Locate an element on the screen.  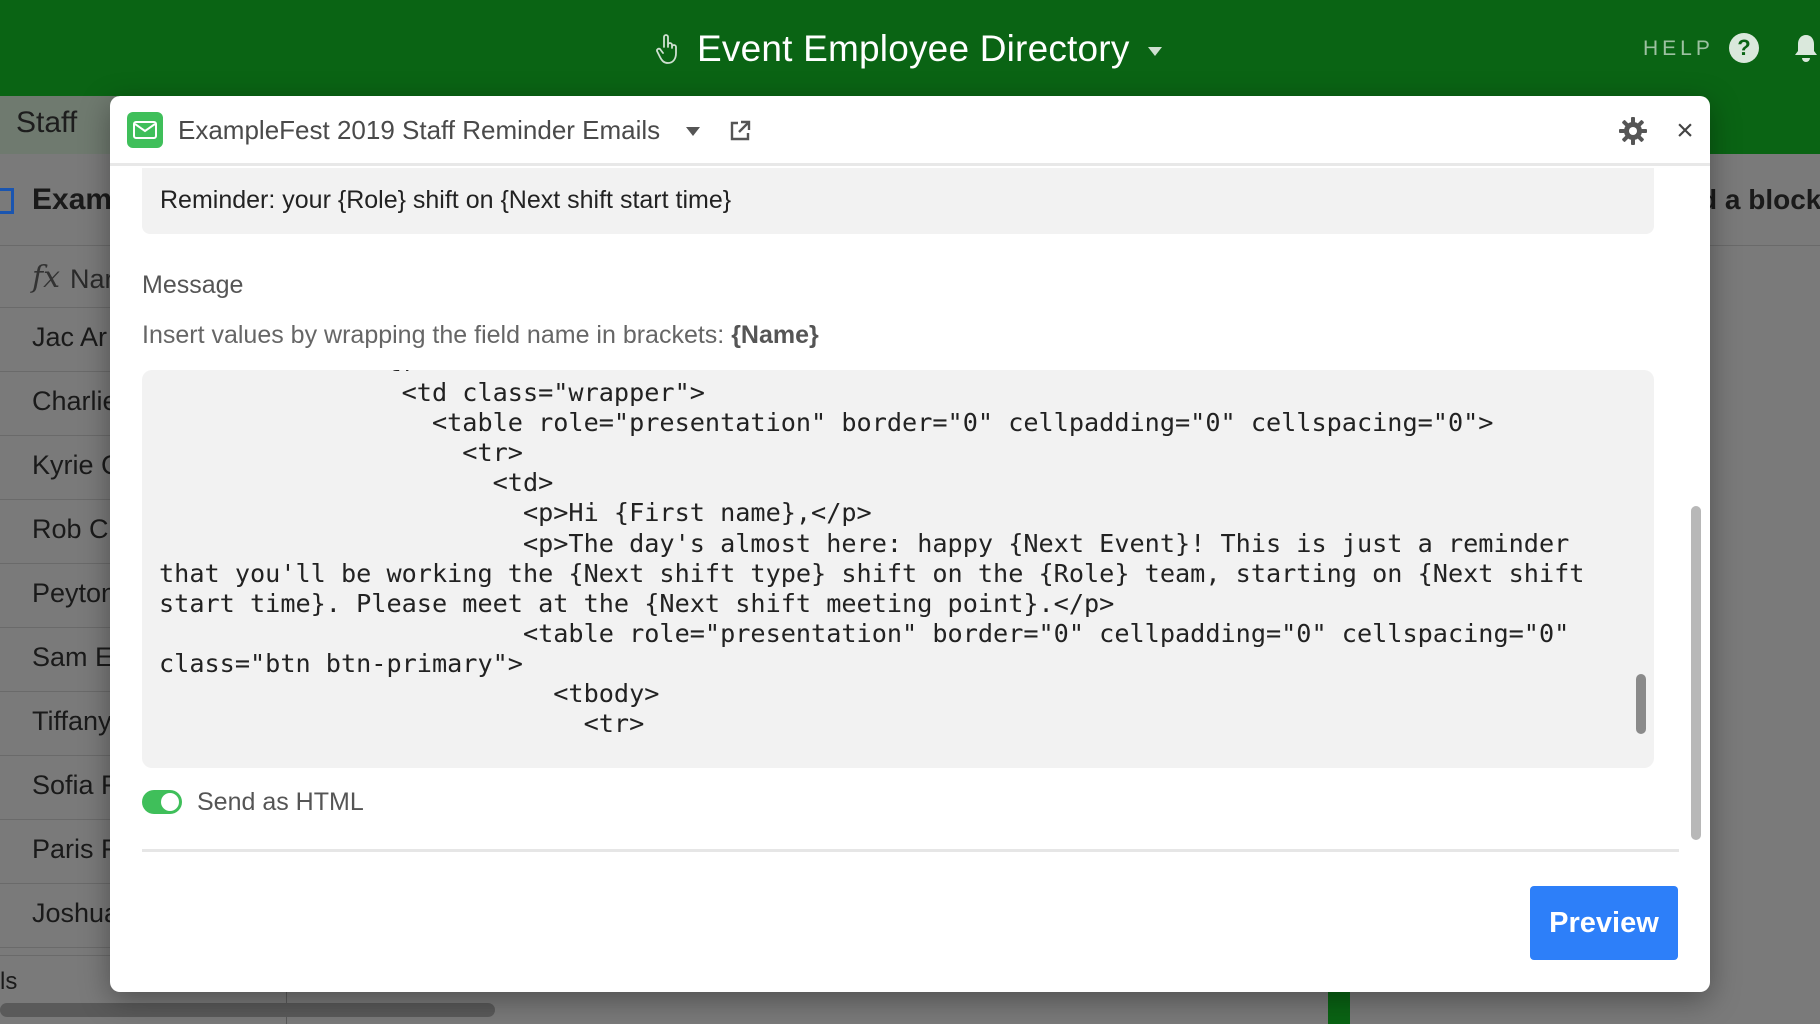
preview-button: Preview is located at coordinates (1604, 923).